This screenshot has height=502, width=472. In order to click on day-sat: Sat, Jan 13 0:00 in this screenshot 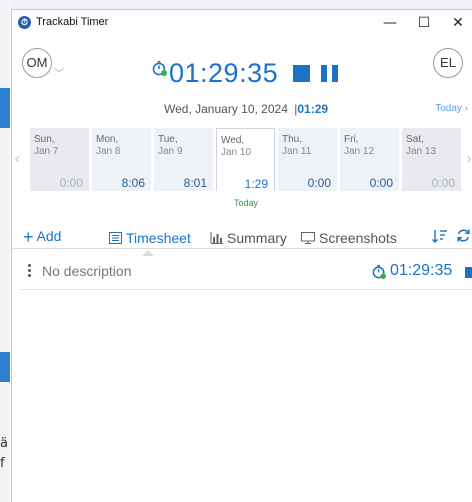, I will do `click(431, 159)`.